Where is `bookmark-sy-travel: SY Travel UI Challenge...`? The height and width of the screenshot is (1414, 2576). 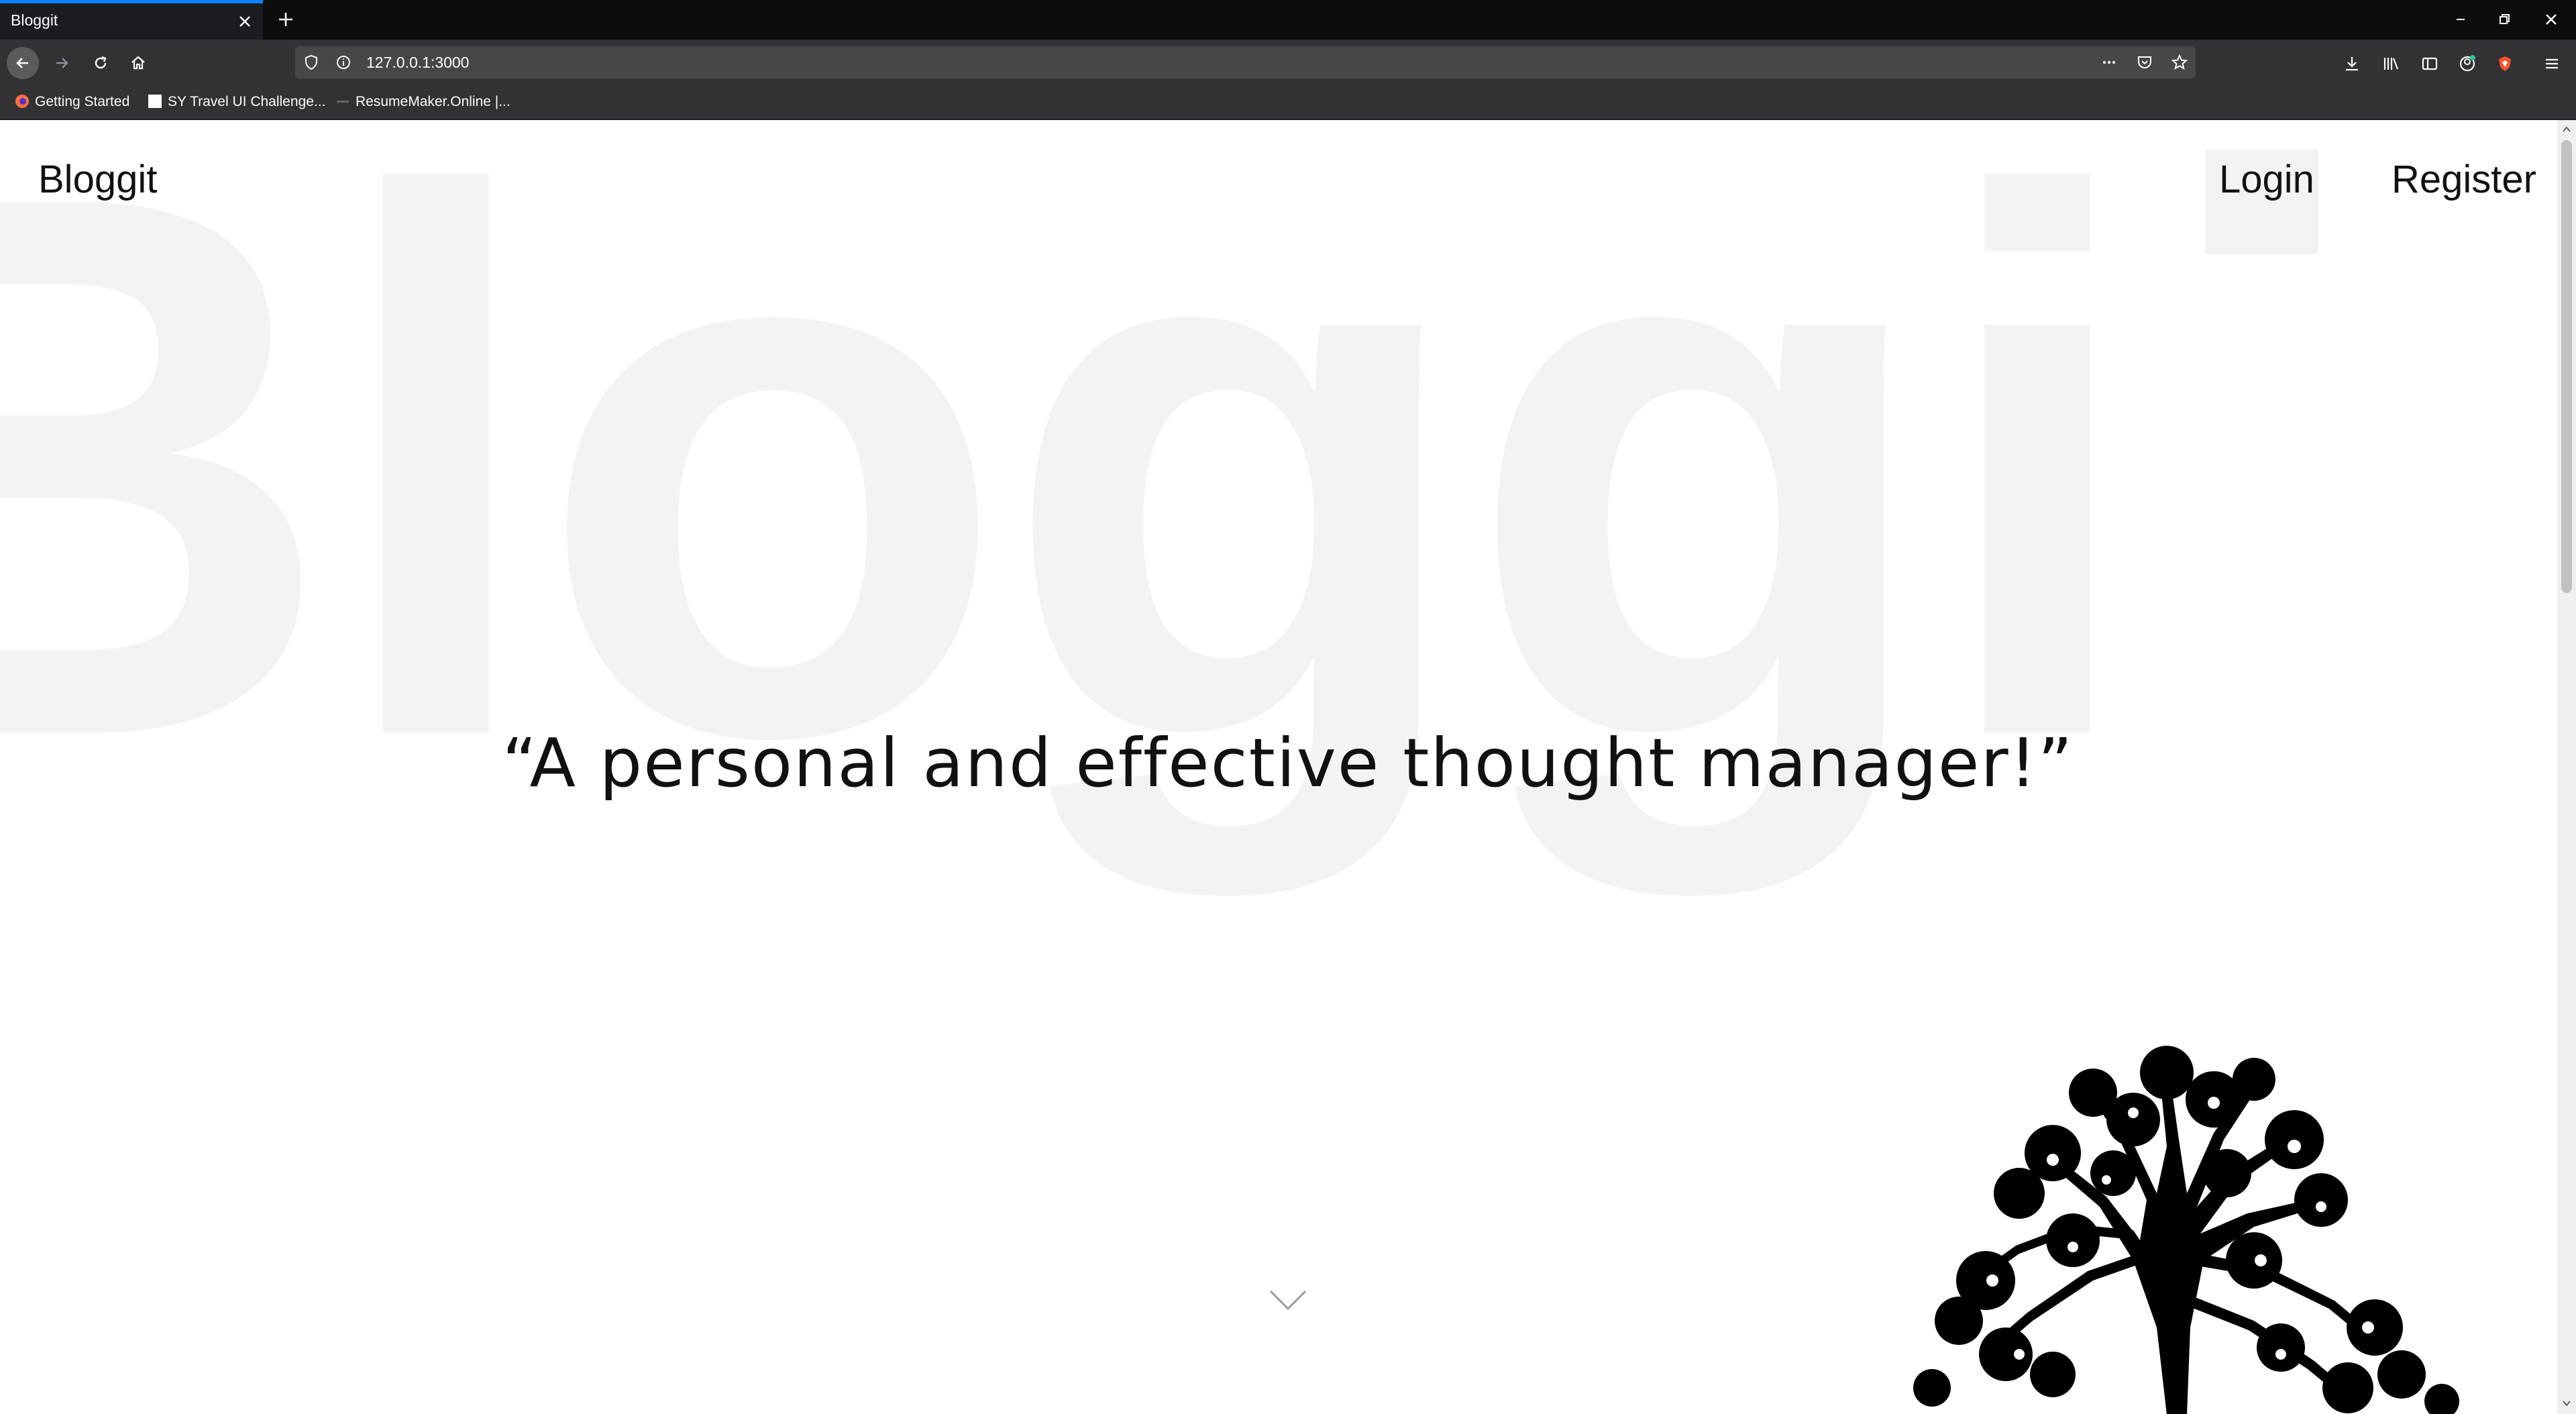 bookmark-sy-travel: SY Travel UI Challenge... is located at coordinates (236, 102).